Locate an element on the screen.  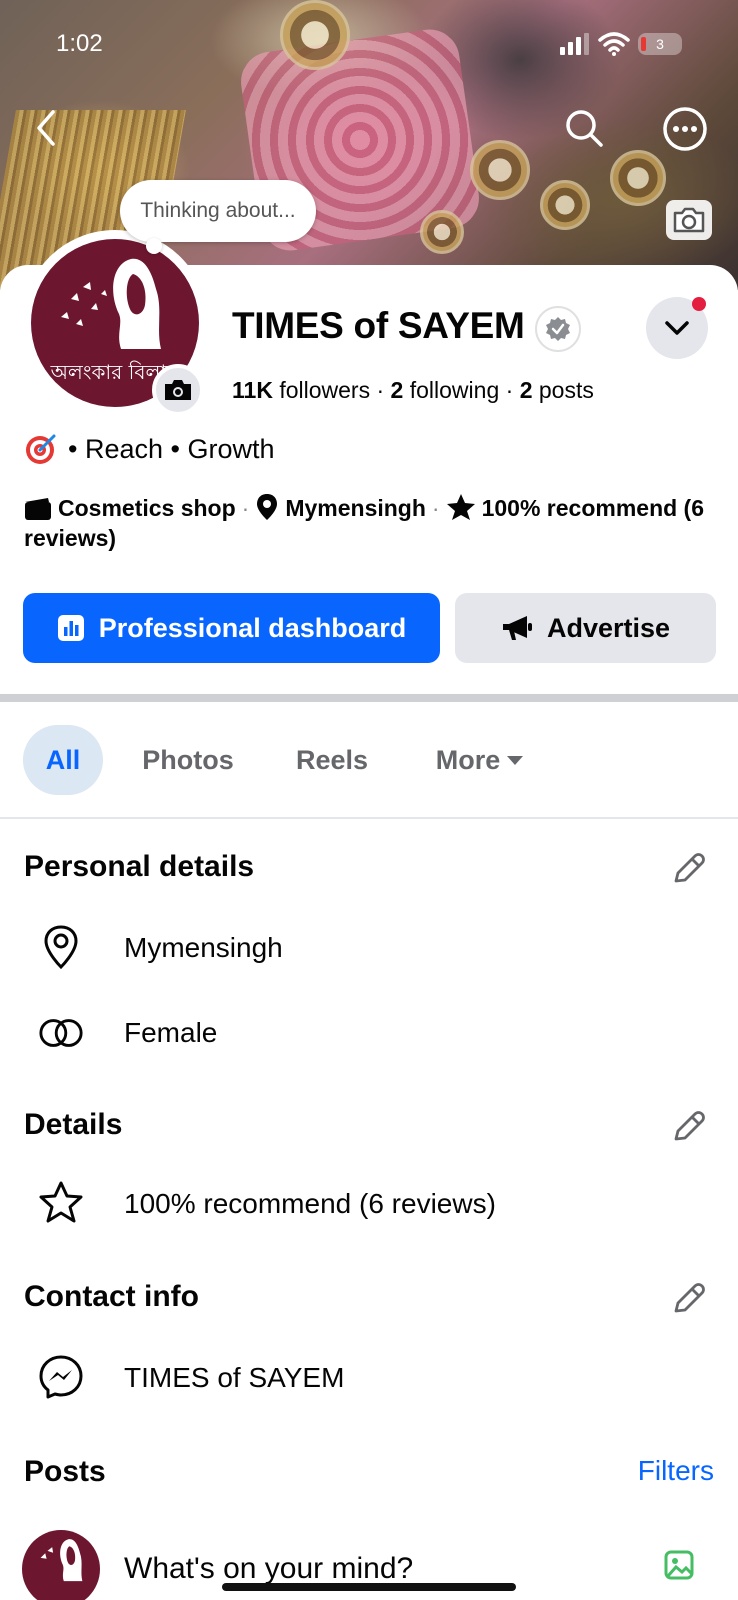
chevron-left-icon is located at coordinates (46, 128).